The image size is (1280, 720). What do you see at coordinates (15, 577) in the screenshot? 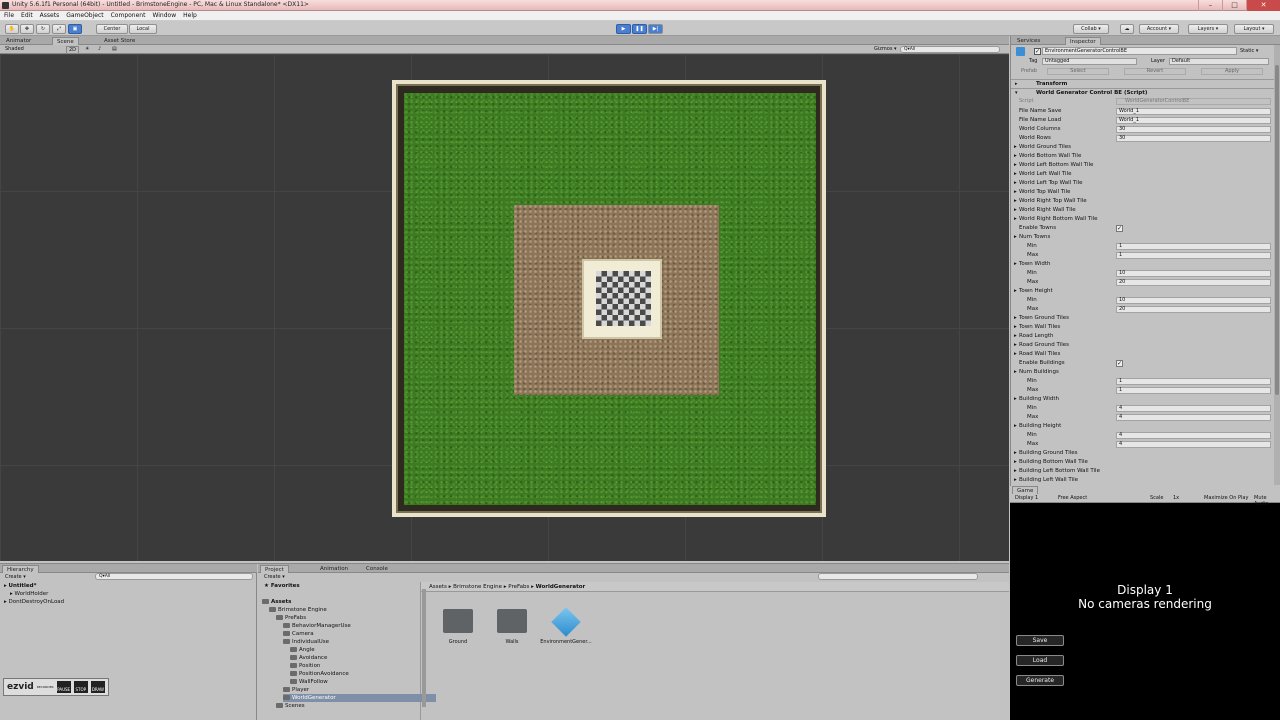
I see `hierarchy-create-dropdown: Create ▾` at bounding box center [15, 577].